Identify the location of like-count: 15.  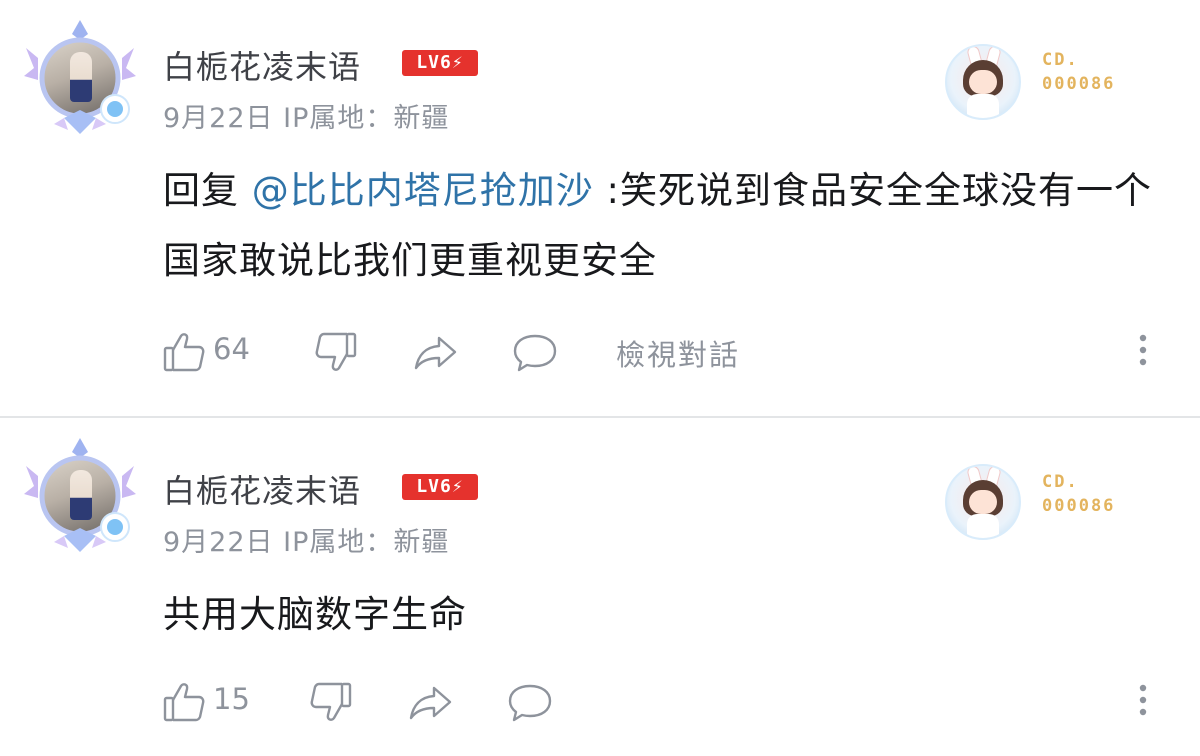
(231, 699).